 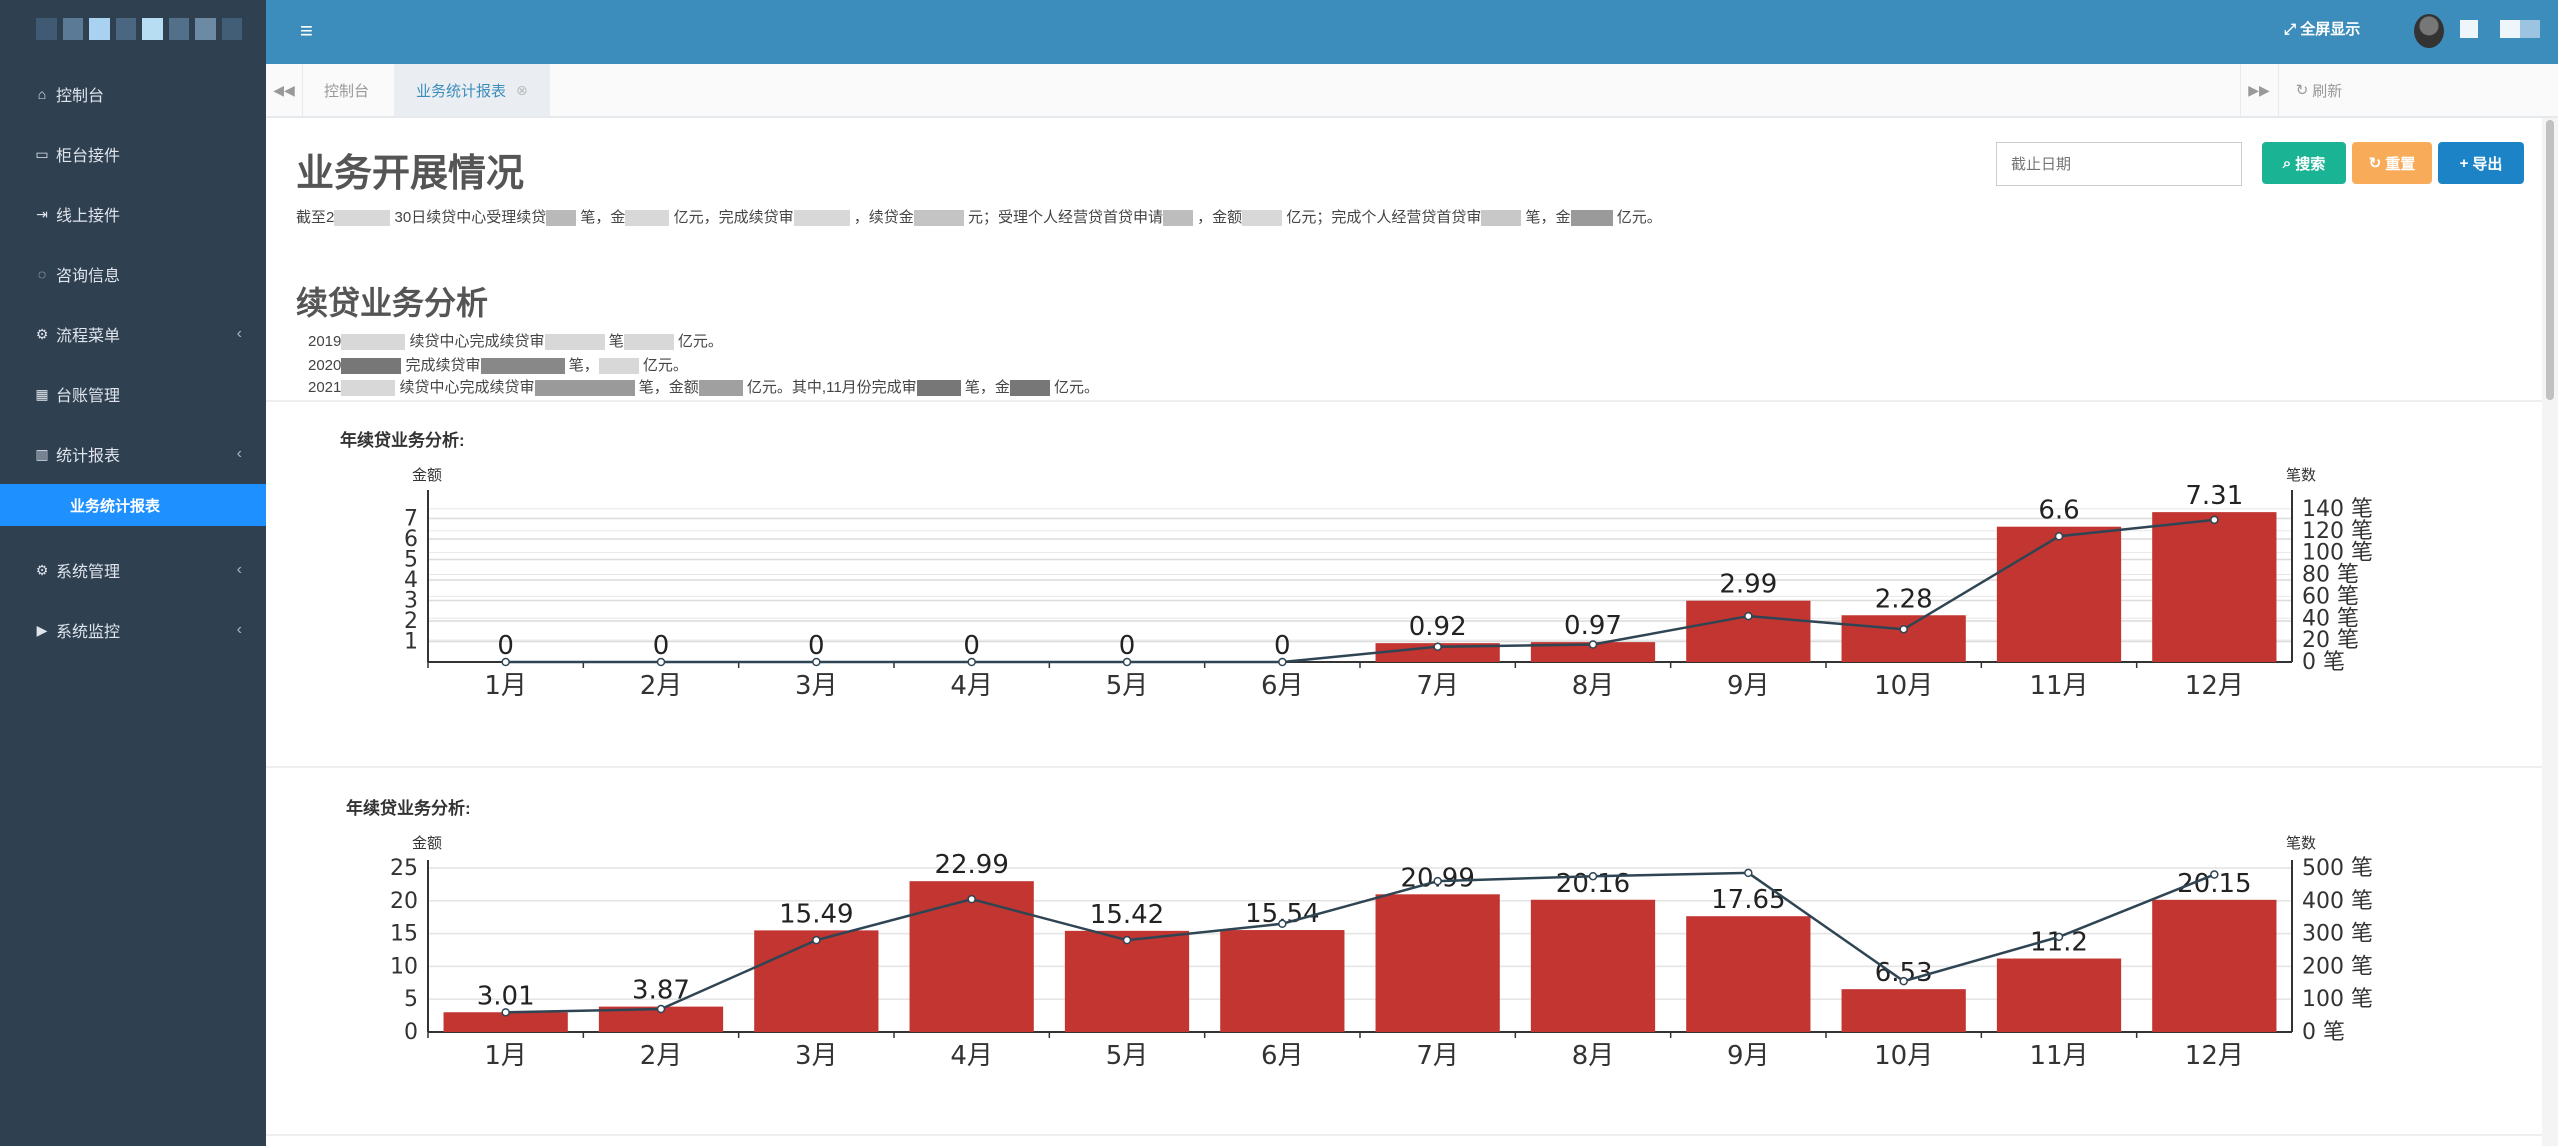 I want to click on x-tick-label: 8月, so click(x=1593, y=686).